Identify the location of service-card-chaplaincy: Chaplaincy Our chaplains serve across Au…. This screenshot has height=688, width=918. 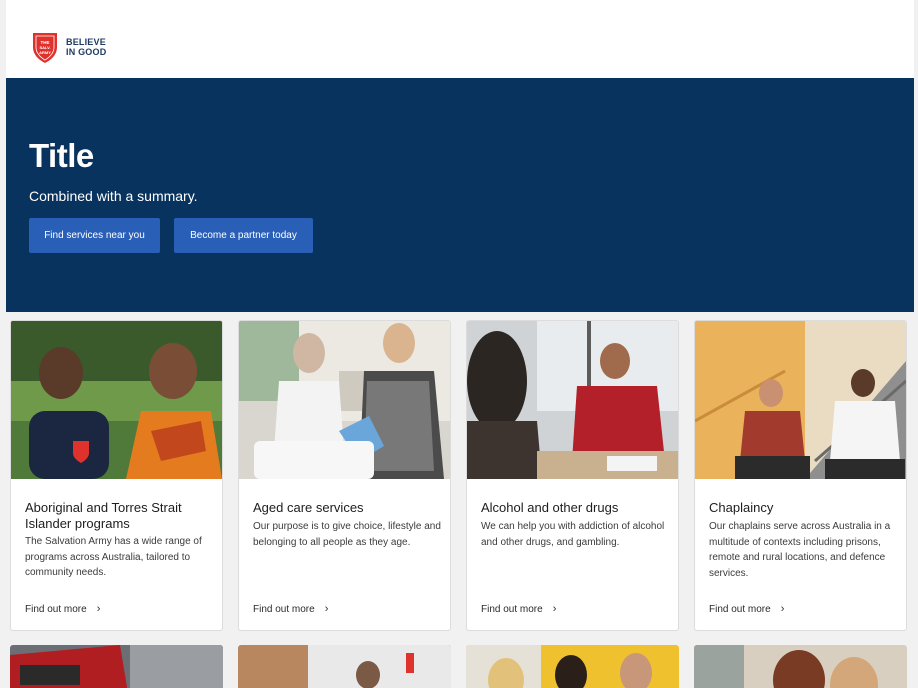
(800, 475).